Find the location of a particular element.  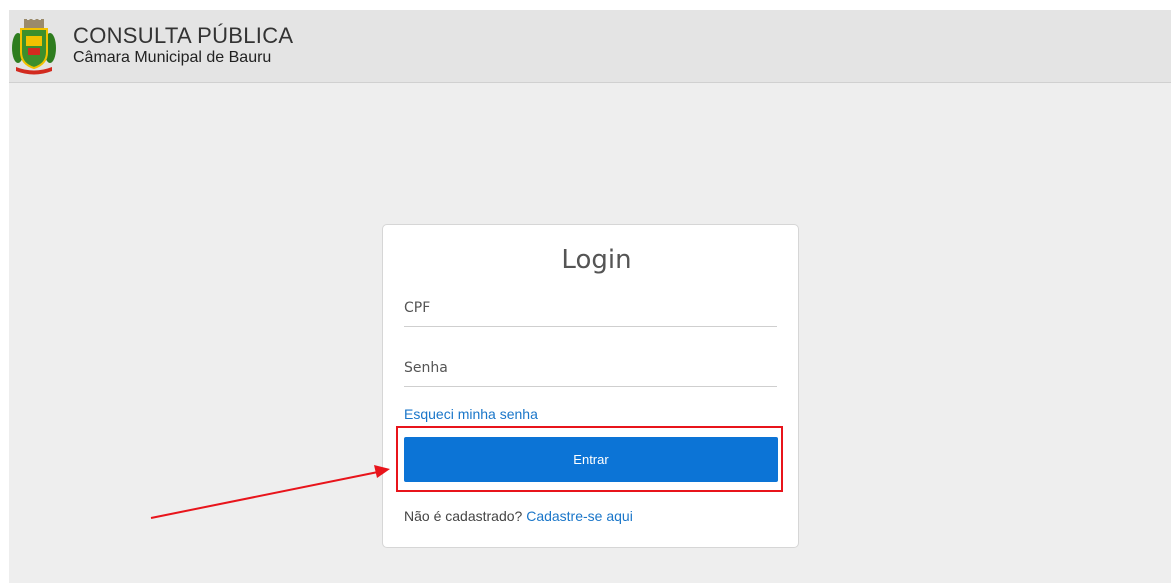

register-prompt: Não é cadastrado? is located at coordinates (463, 516).